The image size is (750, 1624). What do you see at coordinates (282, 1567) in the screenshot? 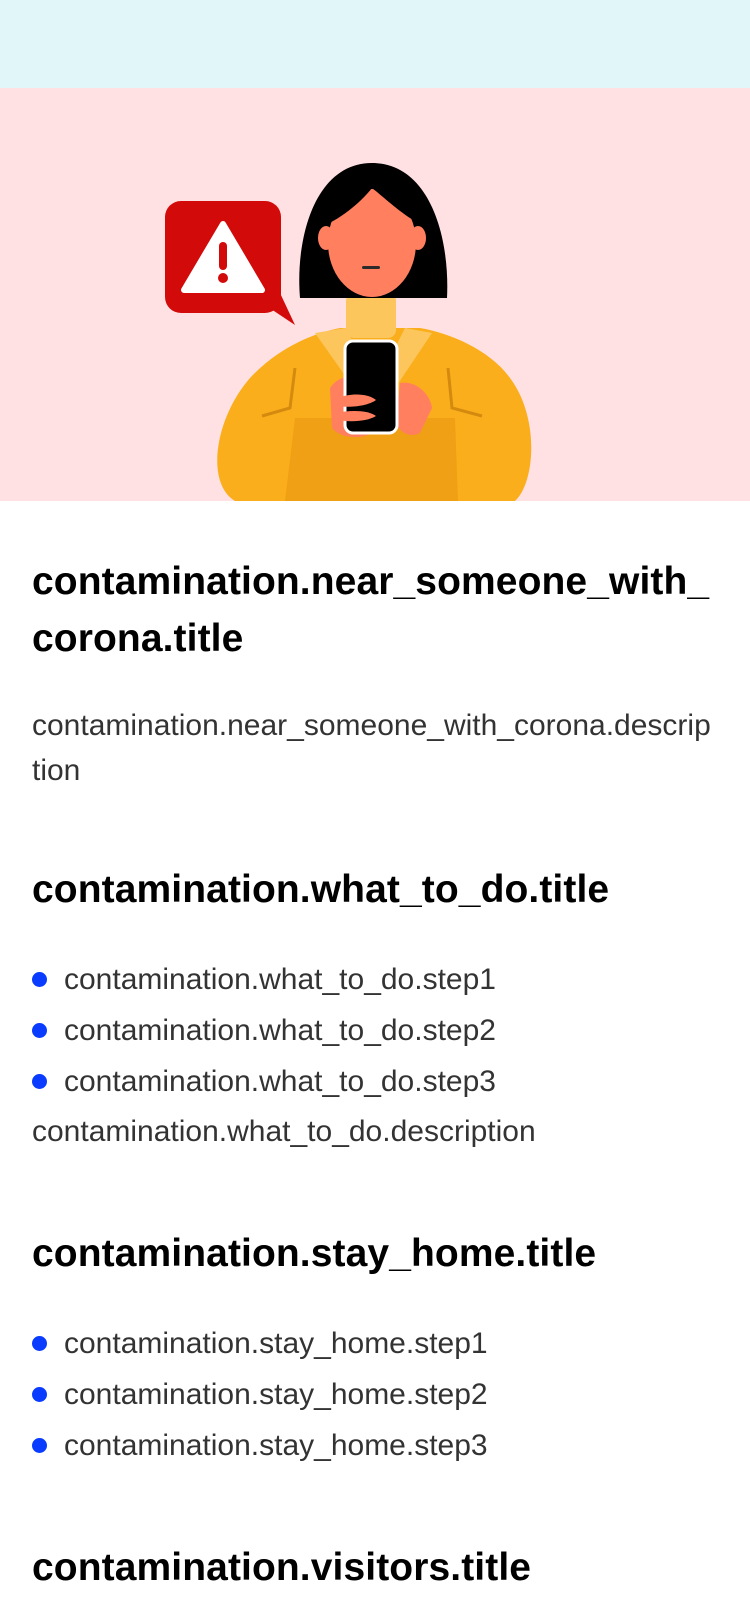
I see `section-title-visitors: contamination.visitors.title` at bounding box center [282, 1567].